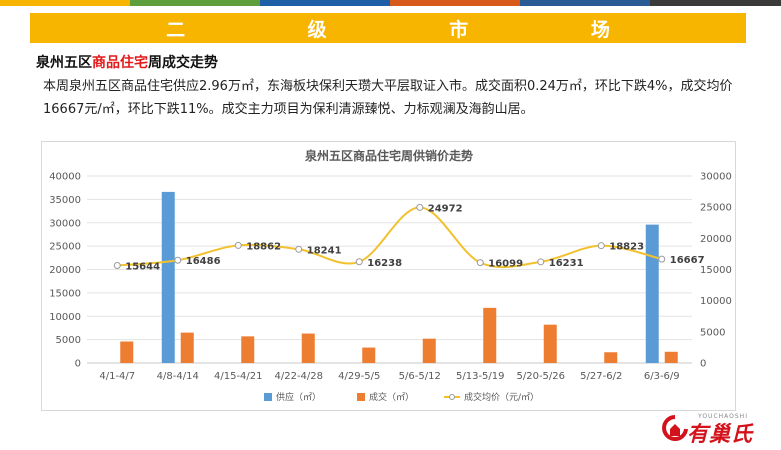 This screenshot has height=450, width=781. What do you see at coordinates (716, 239) in the screenshot?
I see `y2-tick-label: 20000` at bounding box center [716, 239].